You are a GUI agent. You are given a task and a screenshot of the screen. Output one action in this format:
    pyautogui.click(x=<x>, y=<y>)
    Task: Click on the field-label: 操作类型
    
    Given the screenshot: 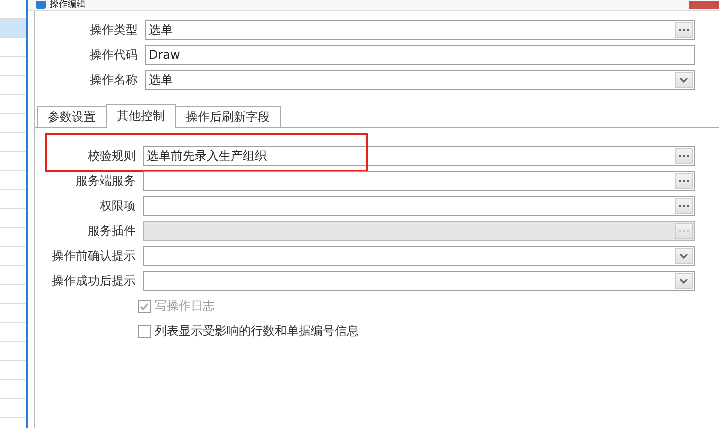 What is the action you would take?
    pyautogui.click(x=114, y=30)
    